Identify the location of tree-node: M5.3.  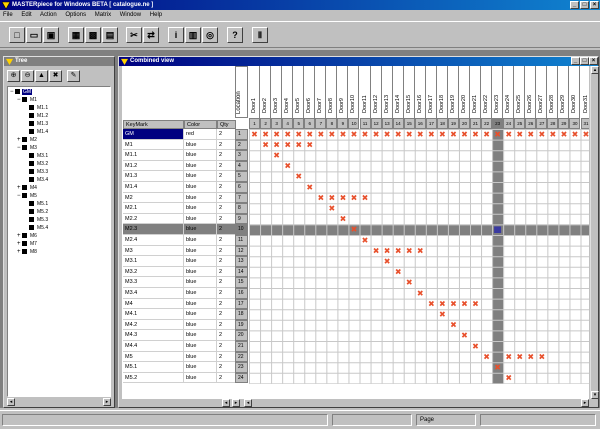
(36, 220).